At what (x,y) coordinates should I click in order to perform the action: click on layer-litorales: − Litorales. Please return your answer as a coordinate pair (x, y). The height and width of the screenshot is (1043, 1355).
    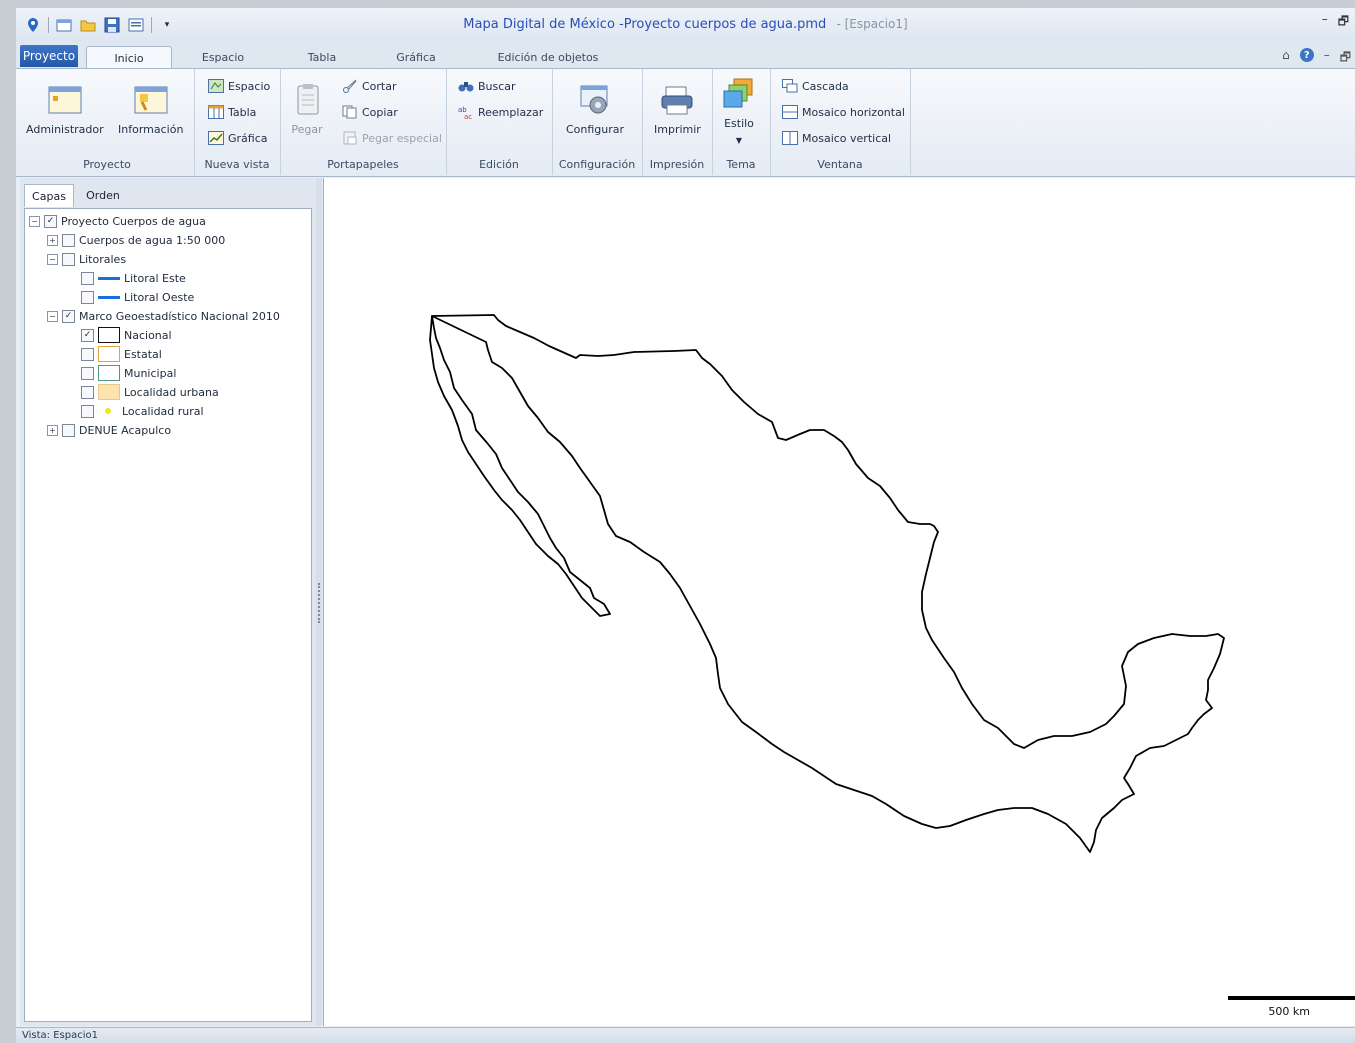
    Looking at the image, I should click on (86, 259).